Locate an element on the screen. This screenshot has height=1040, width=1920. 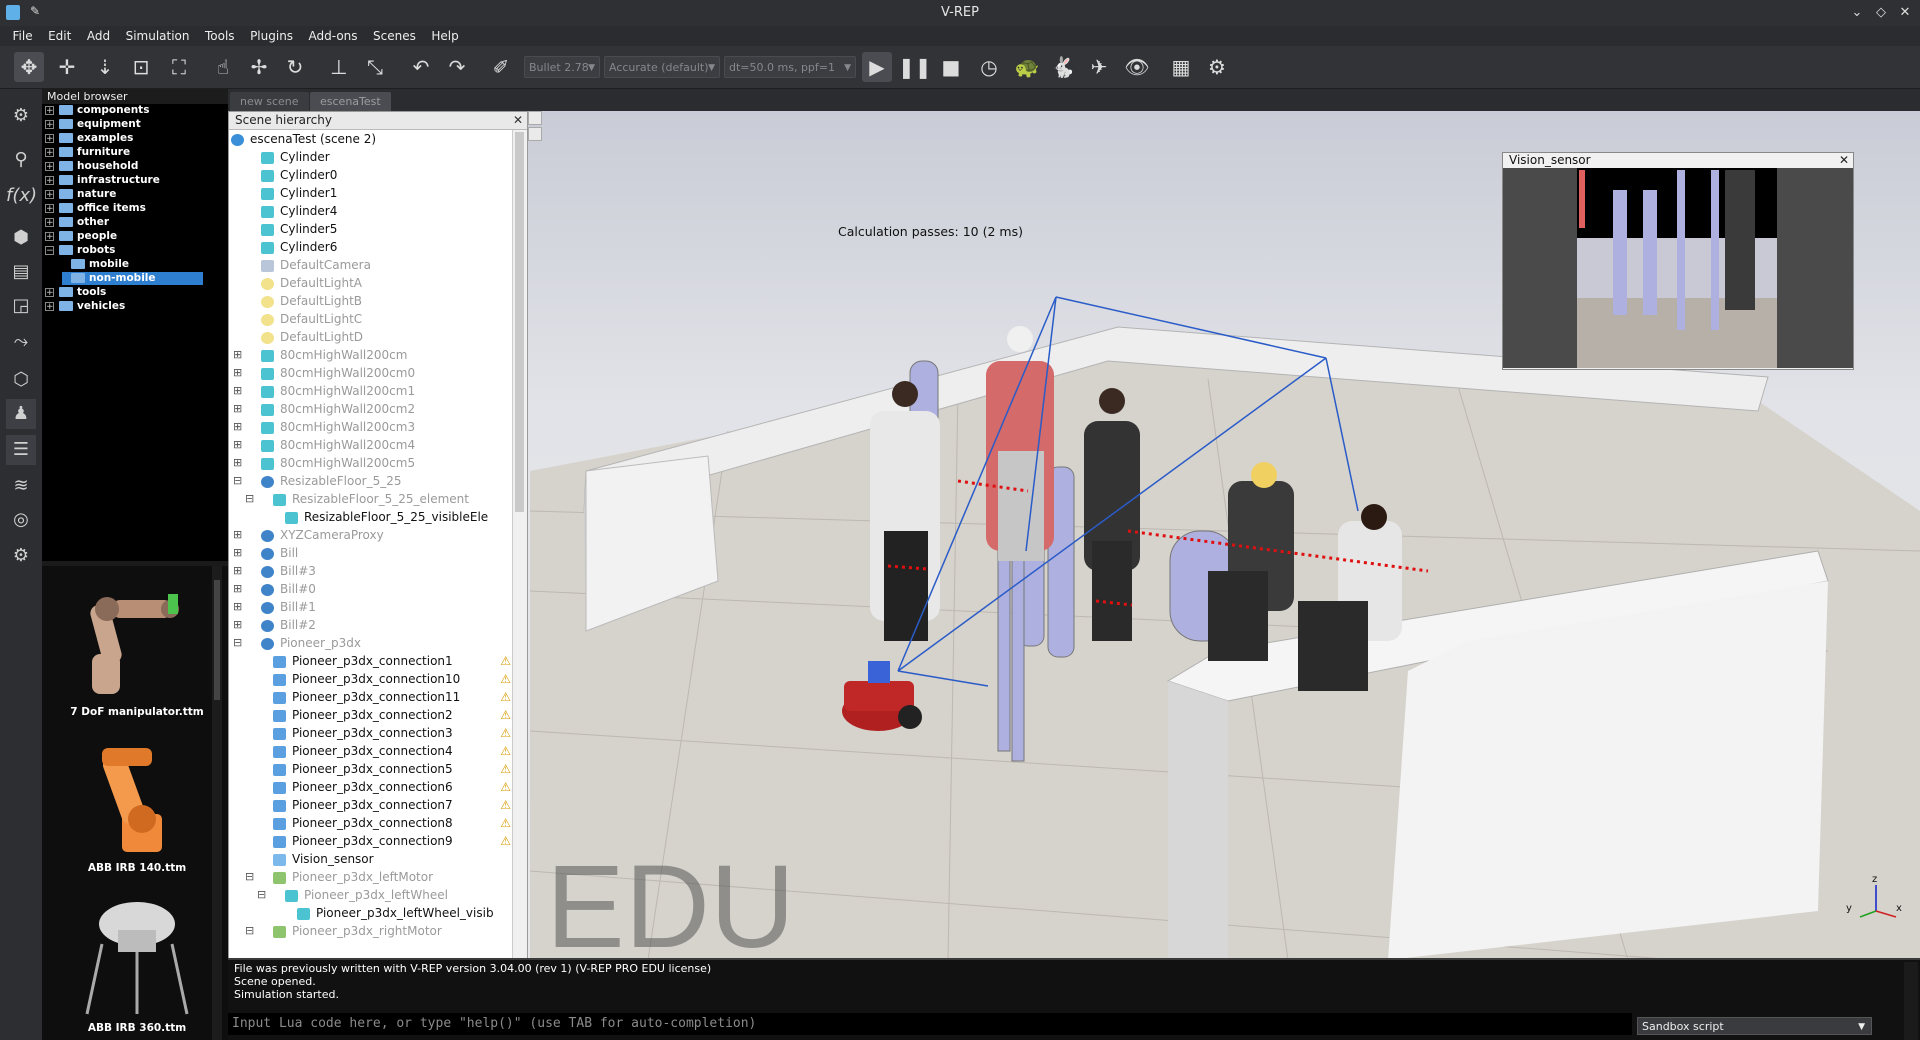
model-folder-mobile: mobile is located at coordinates (95, 264).